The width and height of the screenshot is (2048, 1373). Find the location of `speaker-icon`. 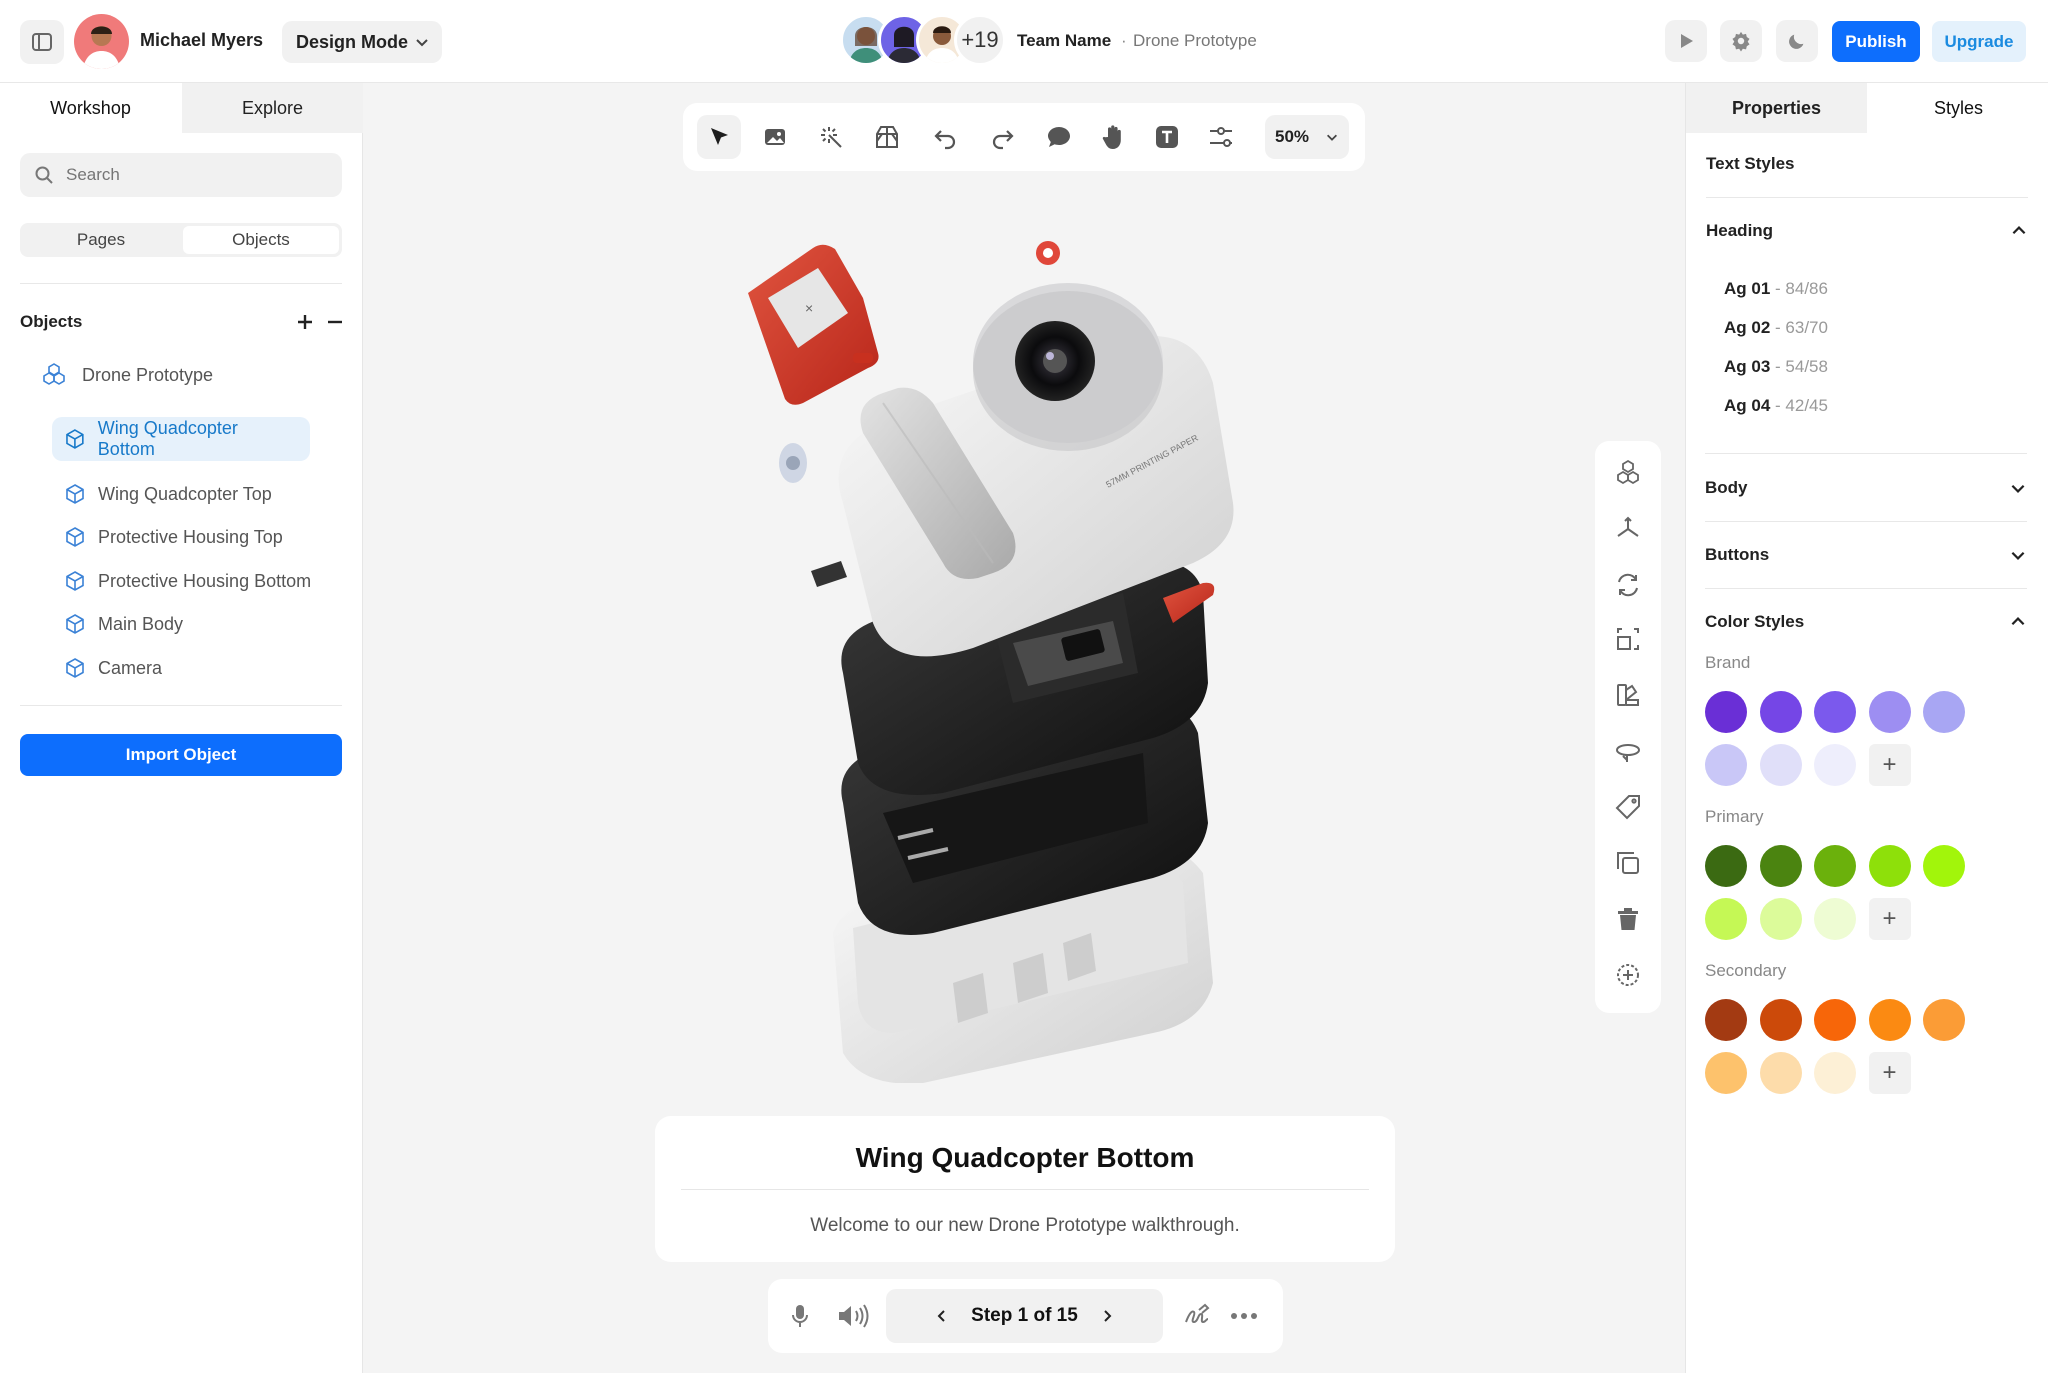

speaker-icon is located at coordinates (853, 1316).